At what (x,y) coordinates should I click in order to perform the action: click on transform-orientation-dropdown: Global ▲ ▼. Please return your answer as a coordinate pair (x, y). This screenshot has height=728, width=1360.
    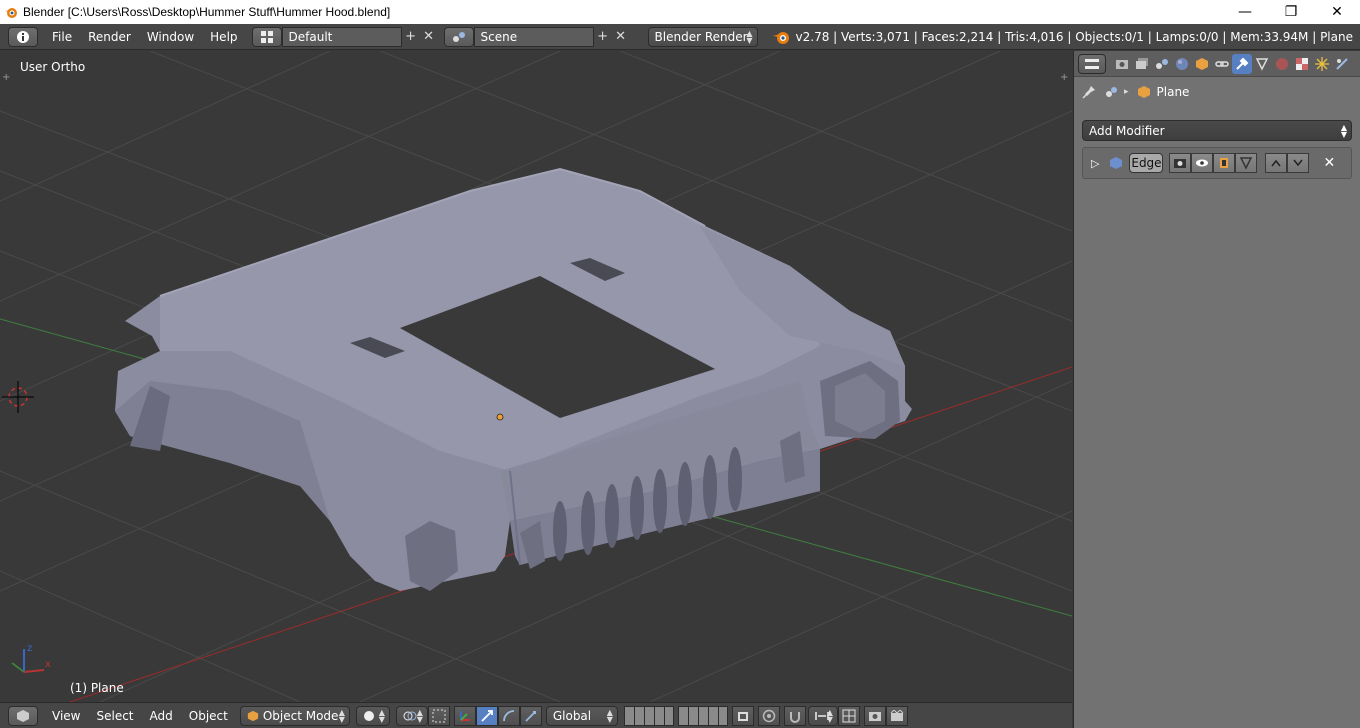
    Looking at the image, I should click on (581, 715).